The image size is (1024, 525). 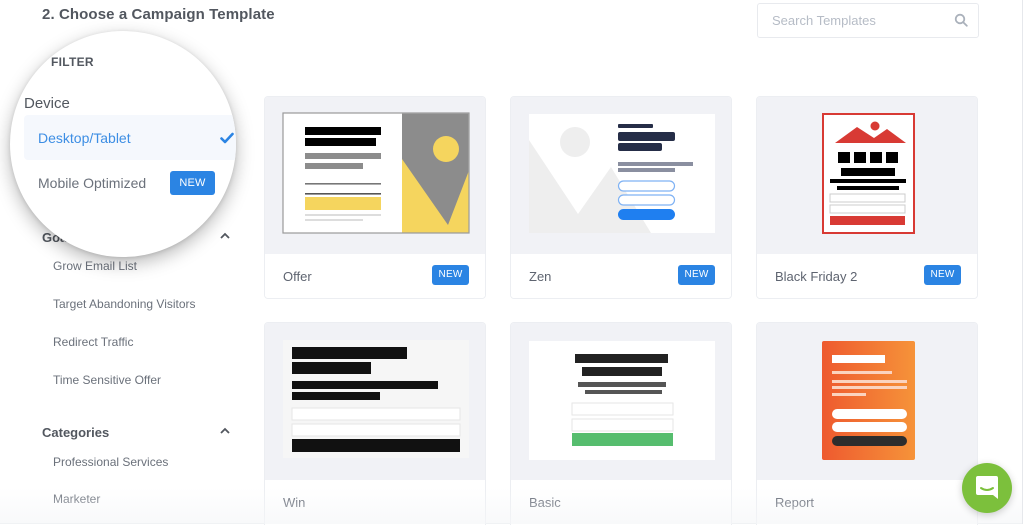 What do you see at coordinates (375, 276) in the screenshot?
I see `template-footer: Offer NEW` at bounding box center [375, 276].